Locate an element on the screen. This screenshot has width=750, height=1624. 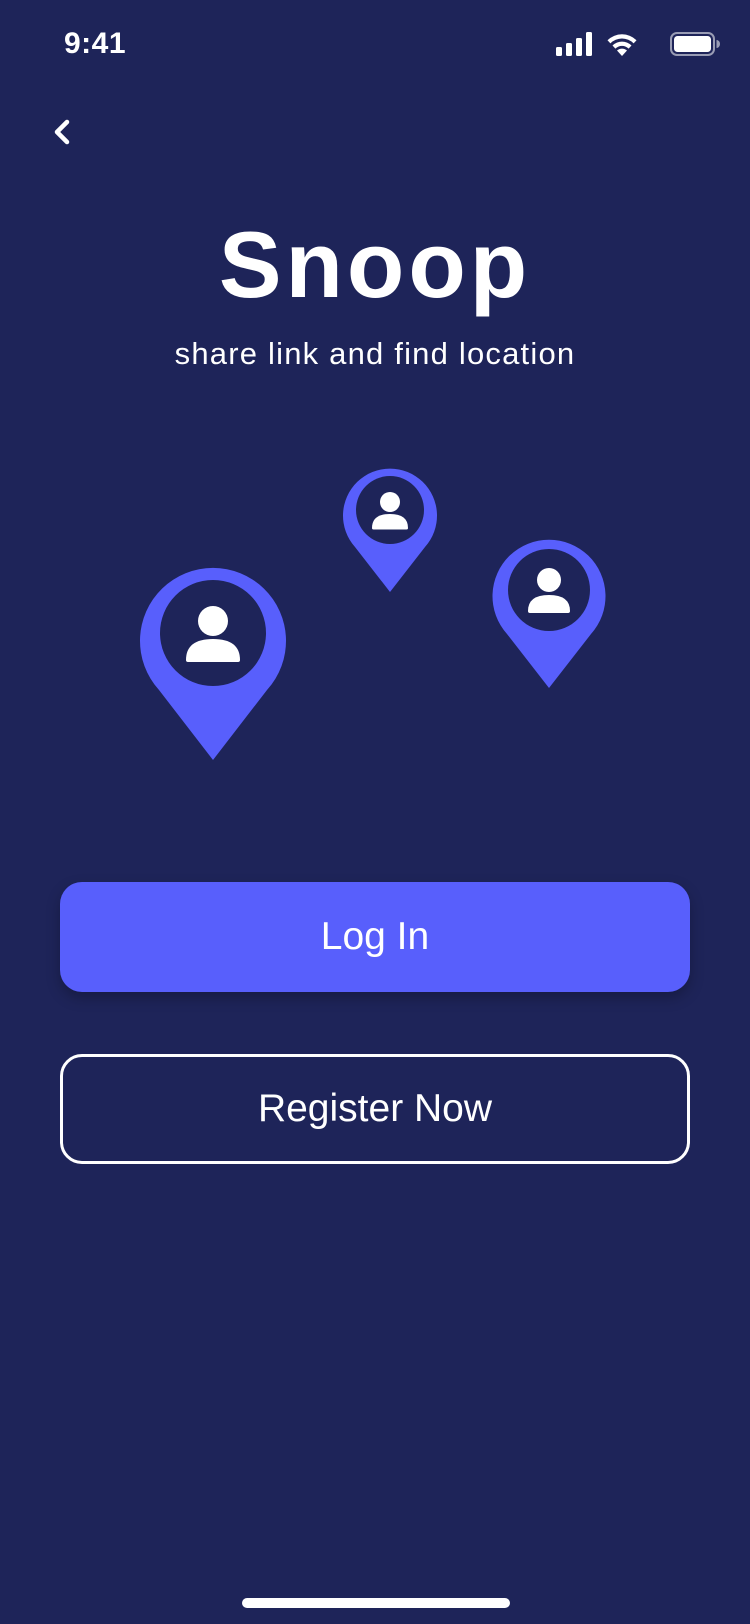
signal-icon is located at coordinates (574, 44).